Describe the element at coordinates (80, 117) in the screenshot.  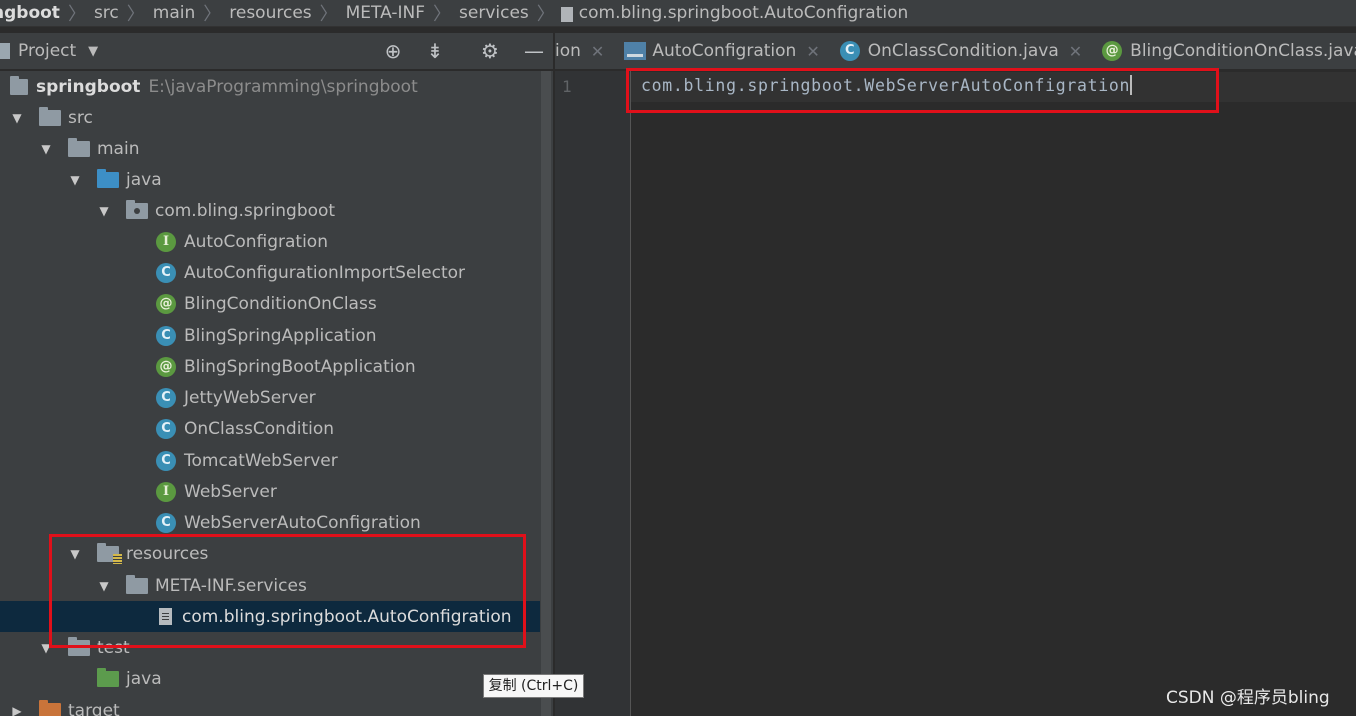
I see `tree-item-label: src` at that location.